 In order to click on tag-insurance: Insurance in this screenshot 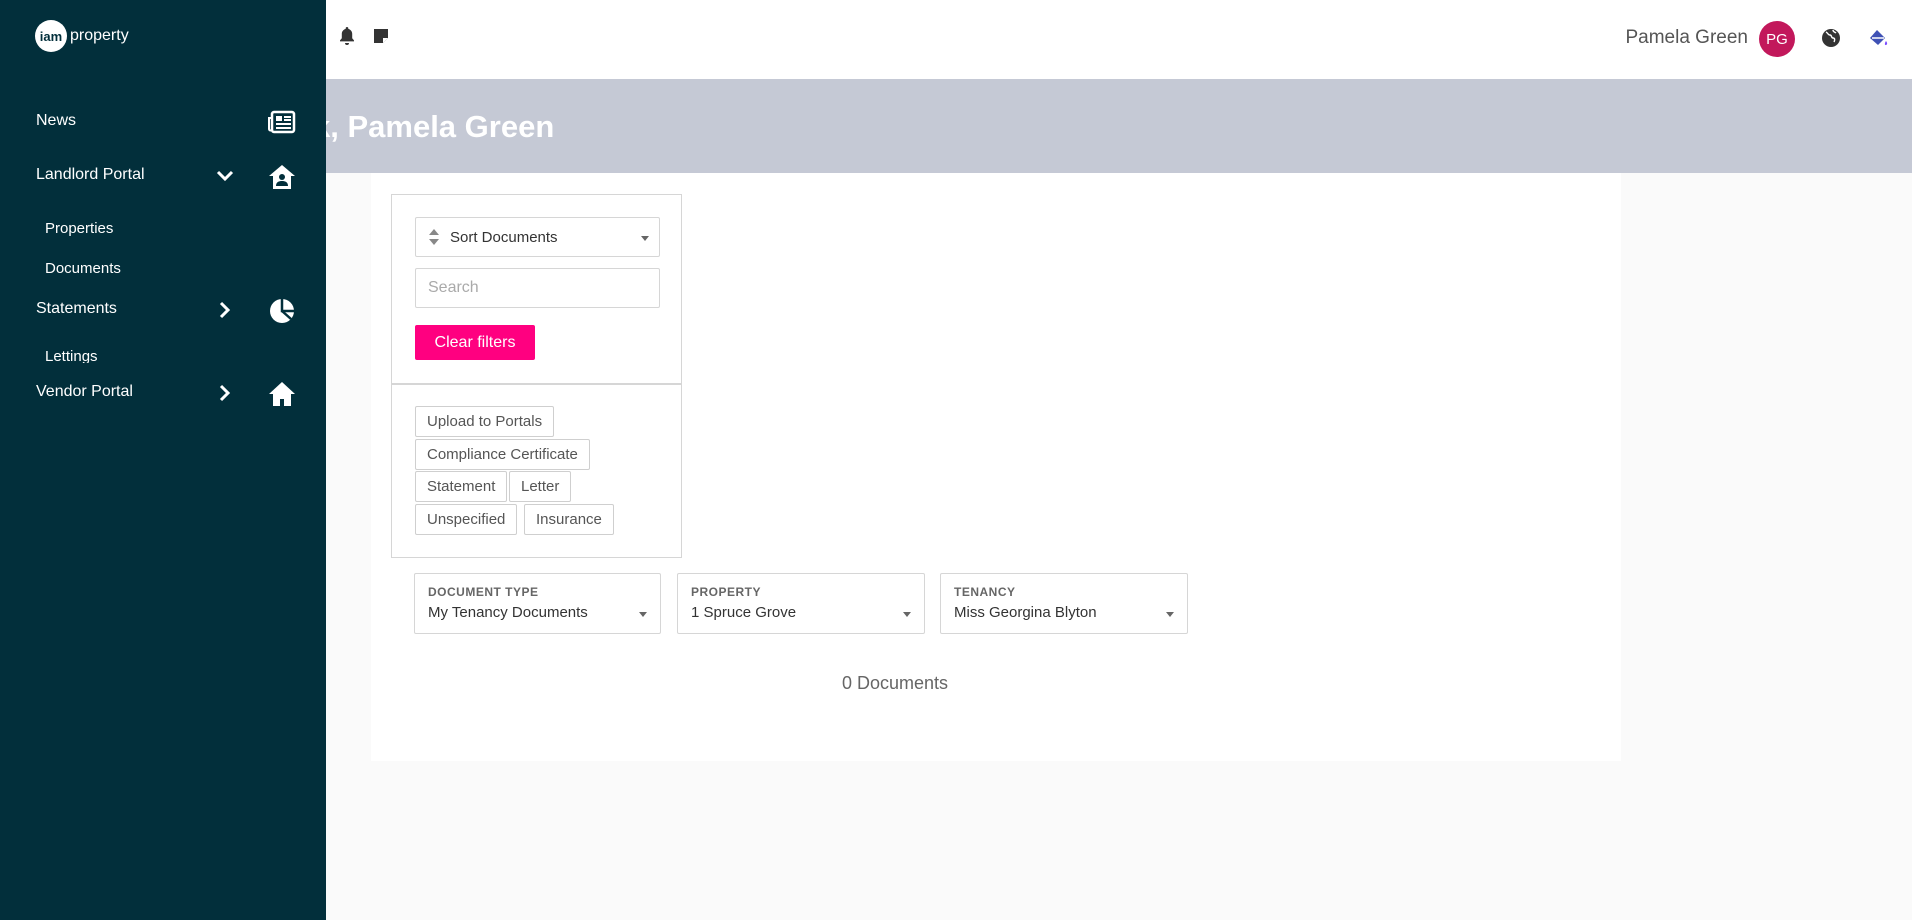, I will do `click(569, 519)`.